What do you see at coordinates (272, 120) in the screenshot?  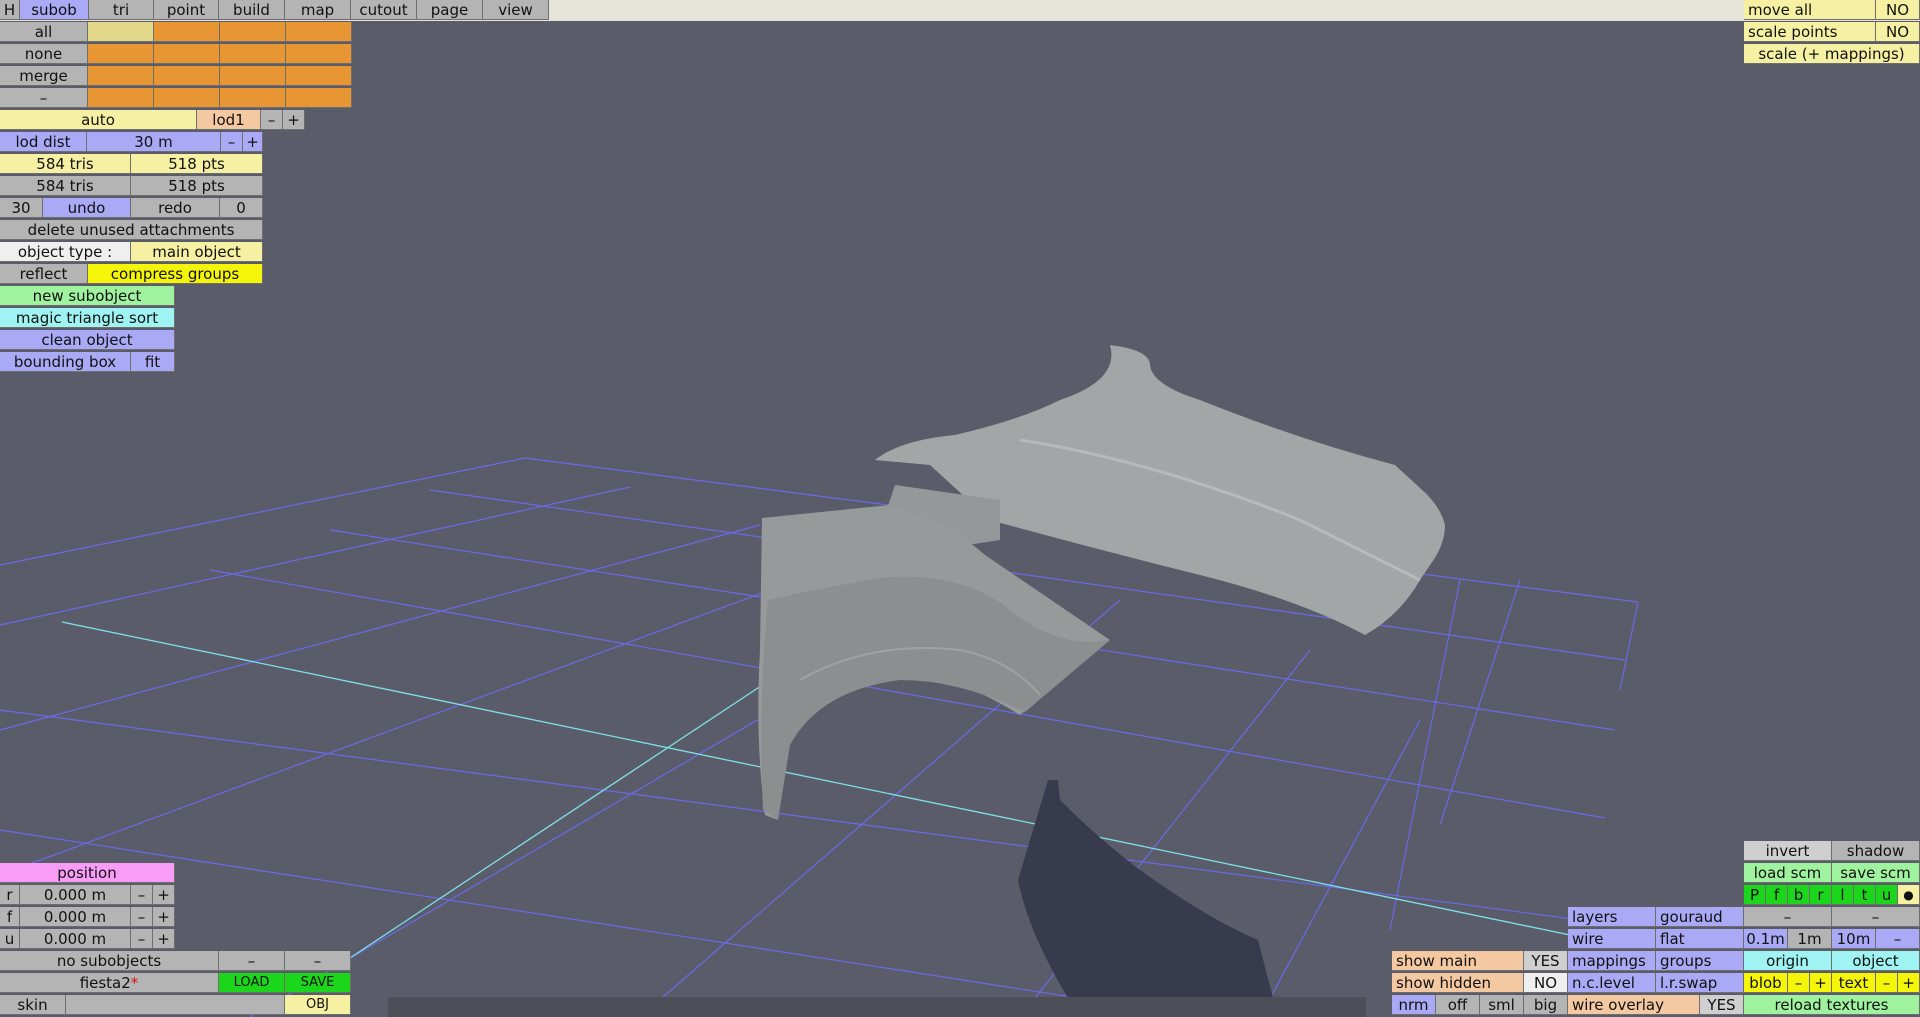 I see `lod-minus-button: –` at bounding box center [272, 120].